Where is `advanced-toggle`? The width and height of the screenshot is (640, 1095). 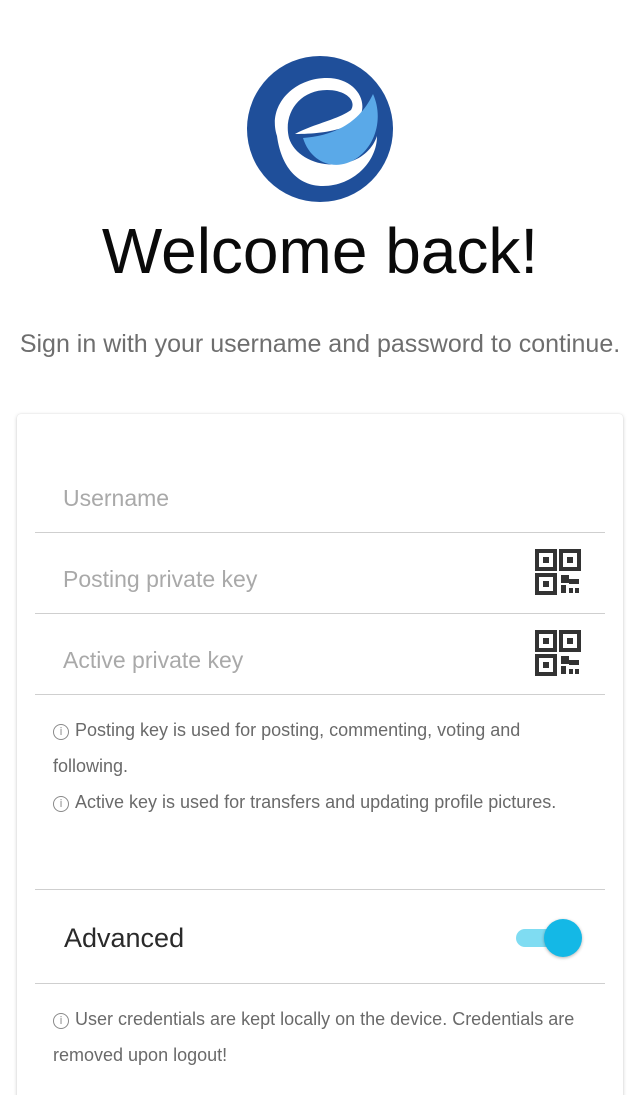 advanced-toggle is located at coordinates (549, 938).